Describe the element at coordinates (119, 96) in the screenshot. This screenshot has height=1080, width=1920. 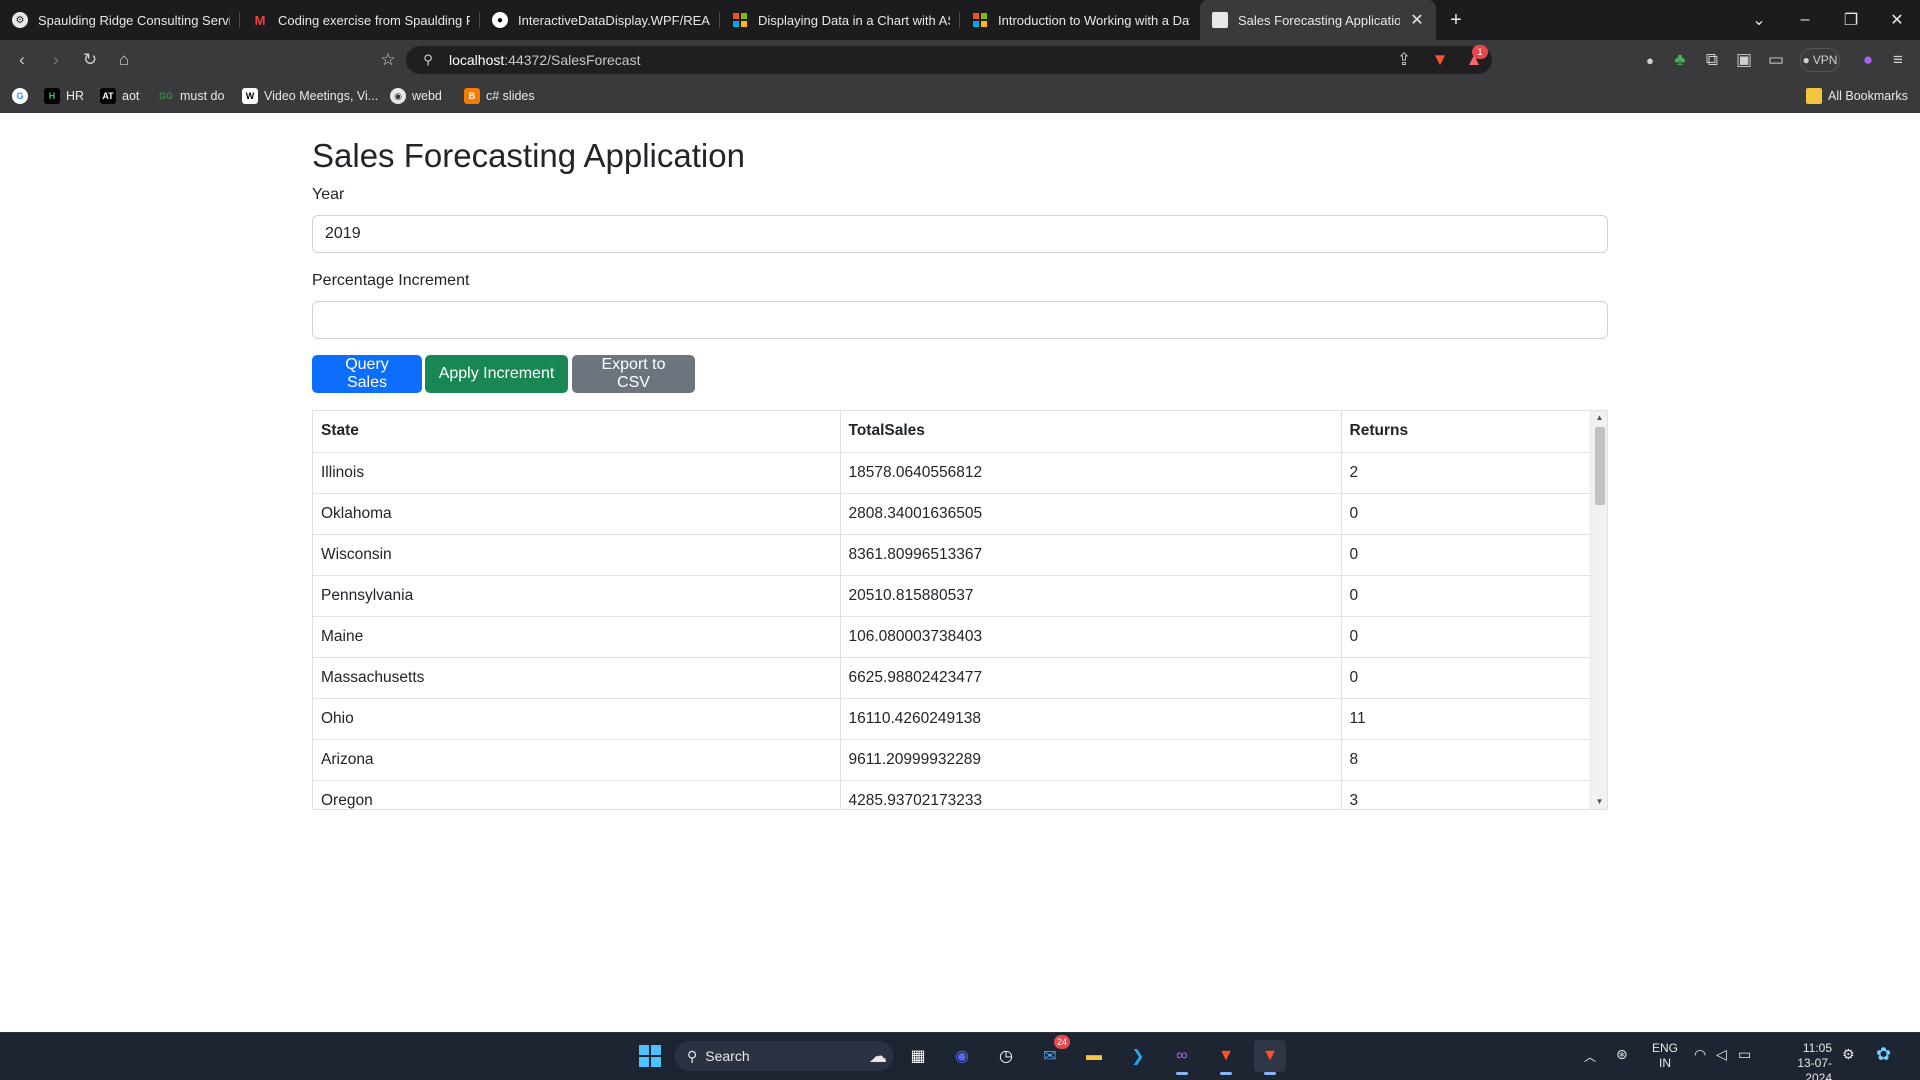
I see `bookmark-aot: AT aot` at that location.